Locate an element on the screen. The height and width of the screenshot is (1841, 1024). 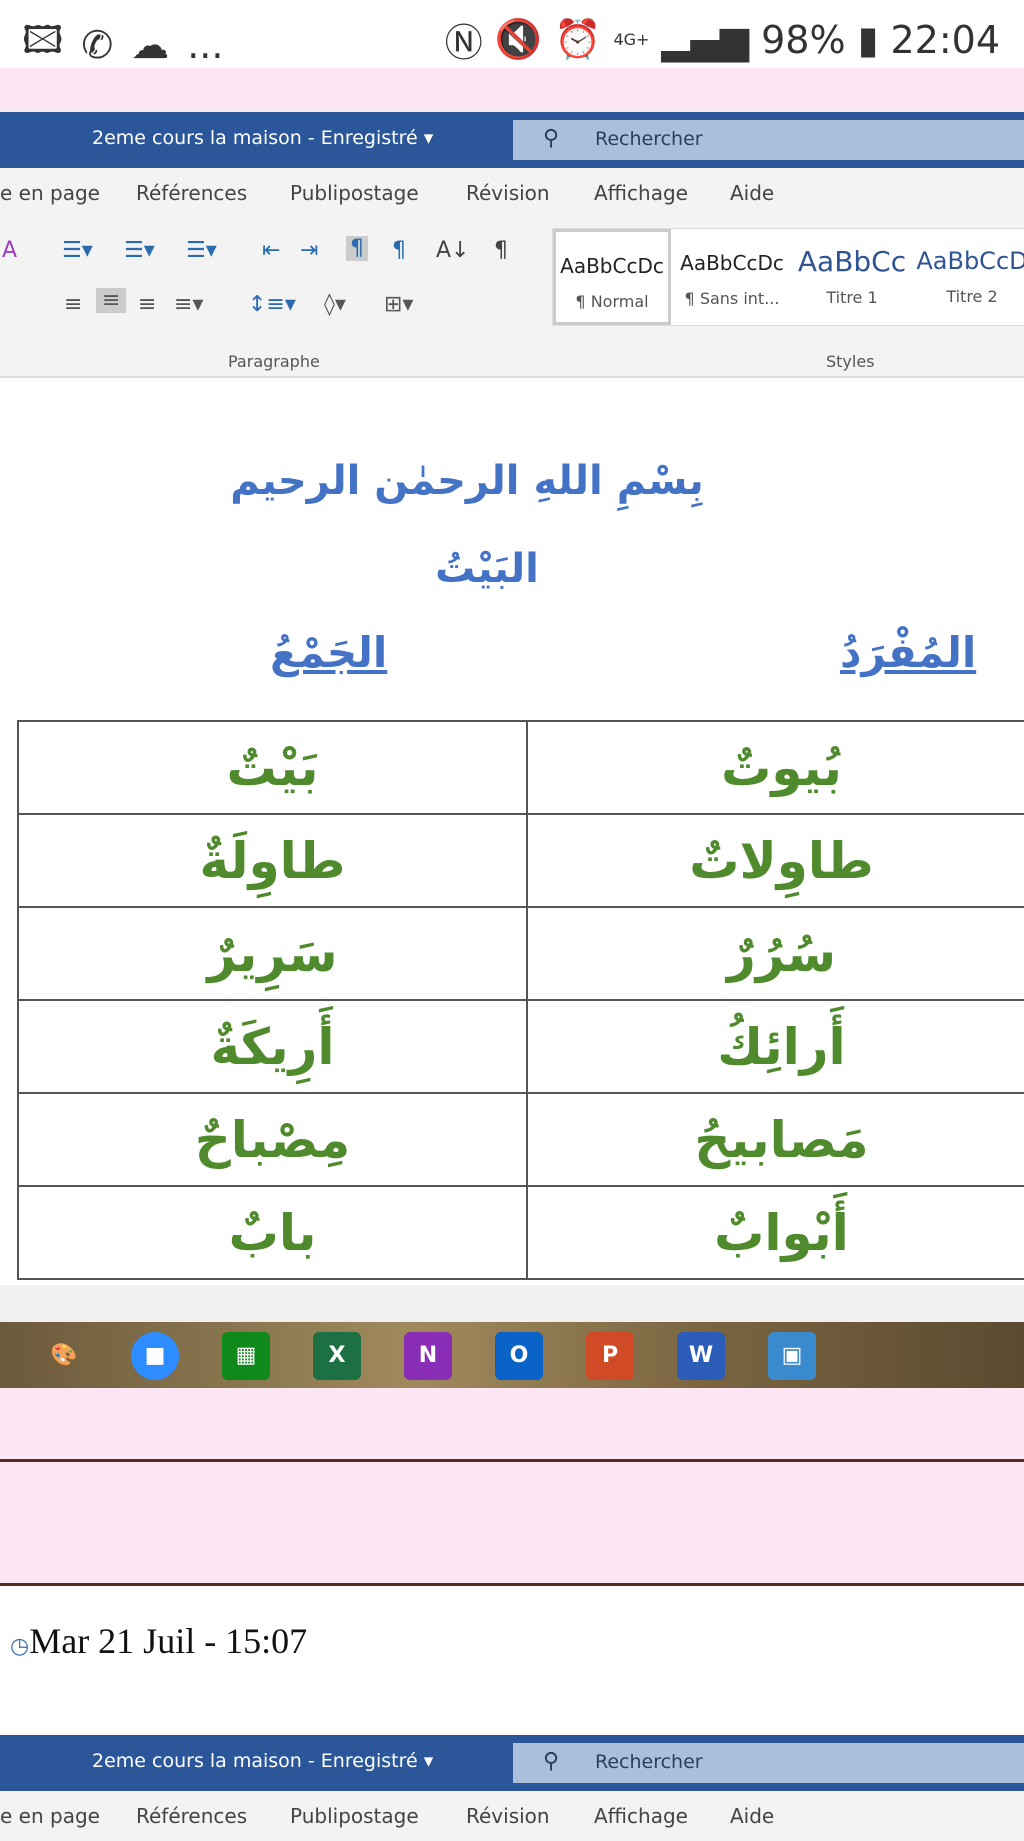
basmala: بِسْمِ اللهِ الرحمٰن الرحيم is located at coordinates (467, 481).